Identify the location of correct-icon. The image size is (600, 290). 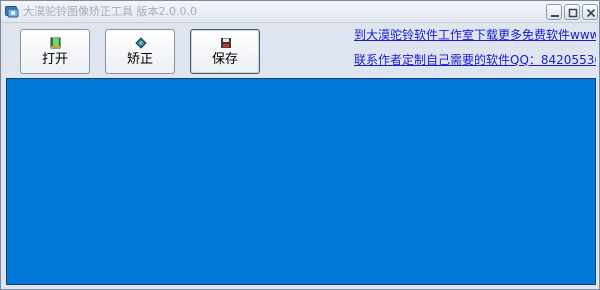
(141, 43).